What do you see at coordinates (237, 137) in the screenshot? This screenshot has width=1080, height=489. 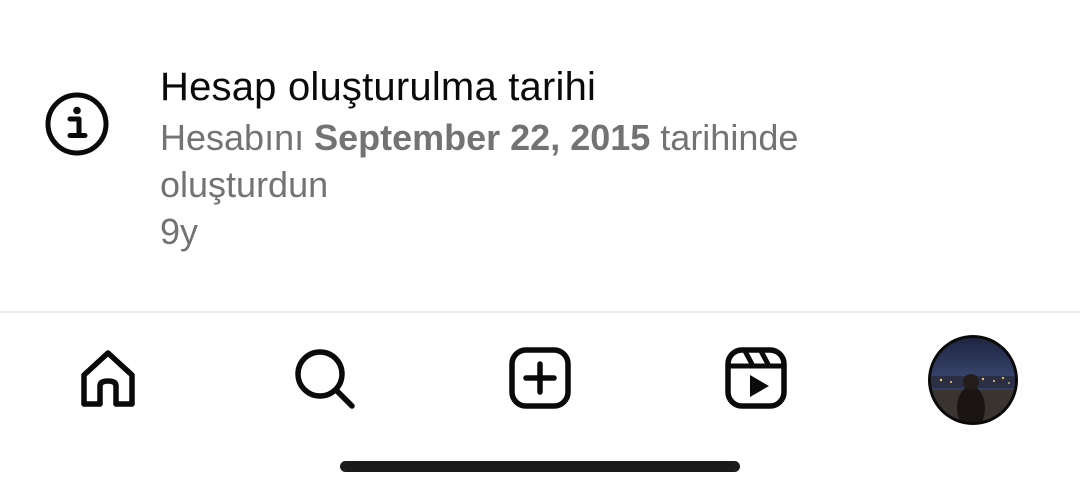 I see `description-prefix: Hesabını` at bounding box center [237, 137].